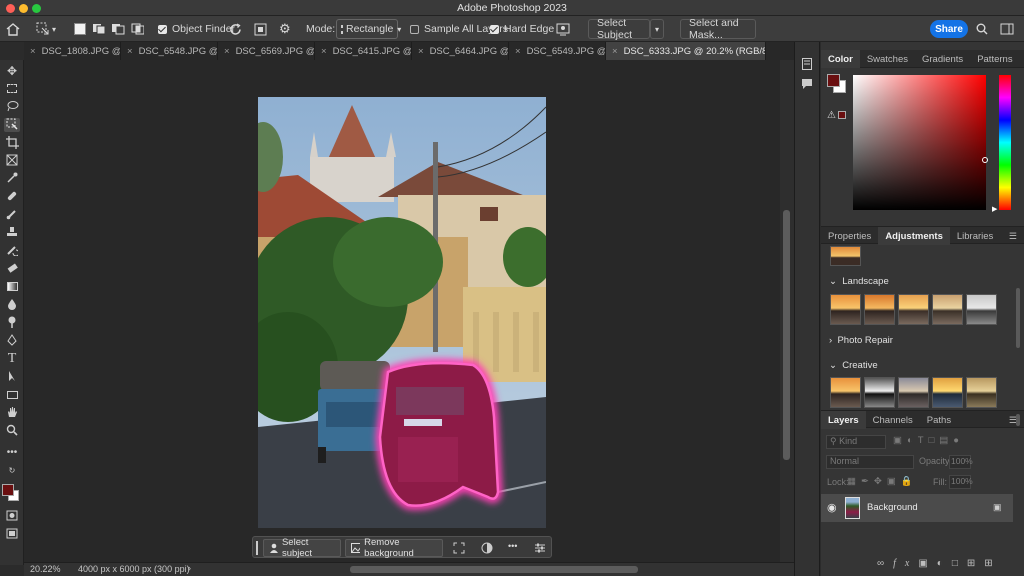 The width and height of the screenshot is (1024, 576). I want to click on search-icon, so click(983, 29).